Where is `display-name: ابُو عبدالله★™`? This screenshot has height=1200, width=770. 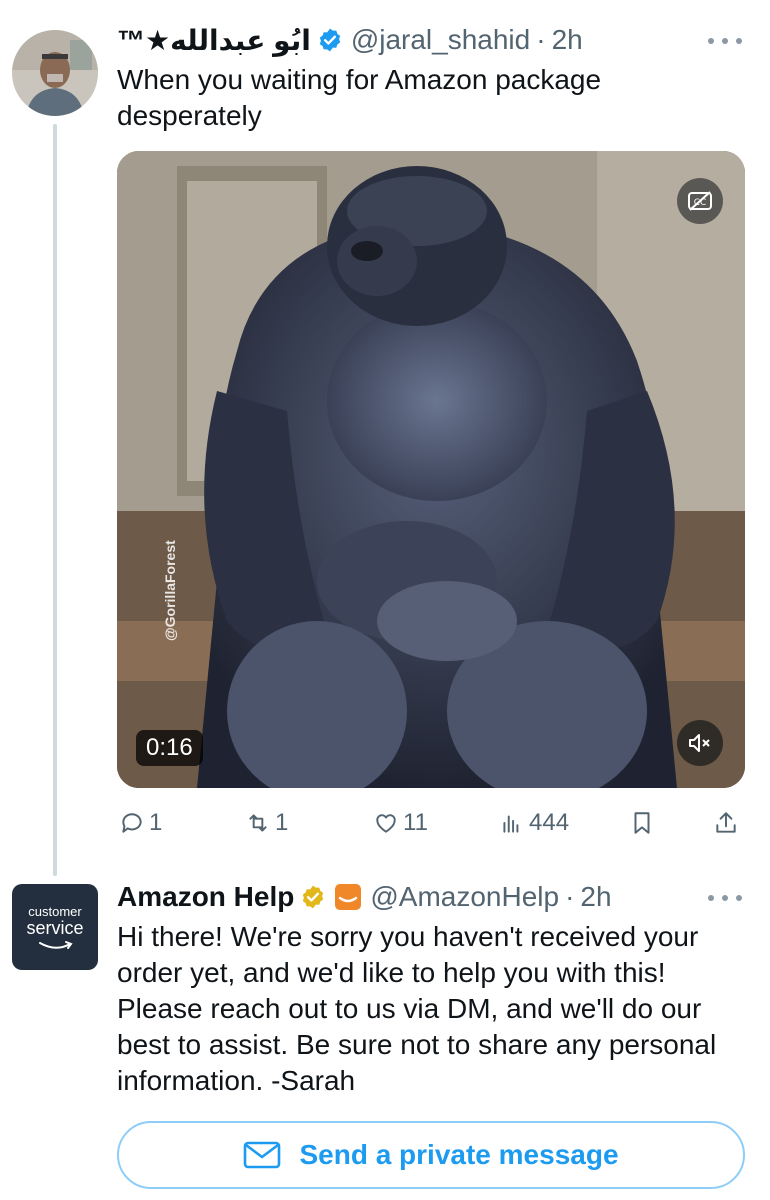 display-name: ابُو عبدالله★™ is located at coordinates (214, 40).